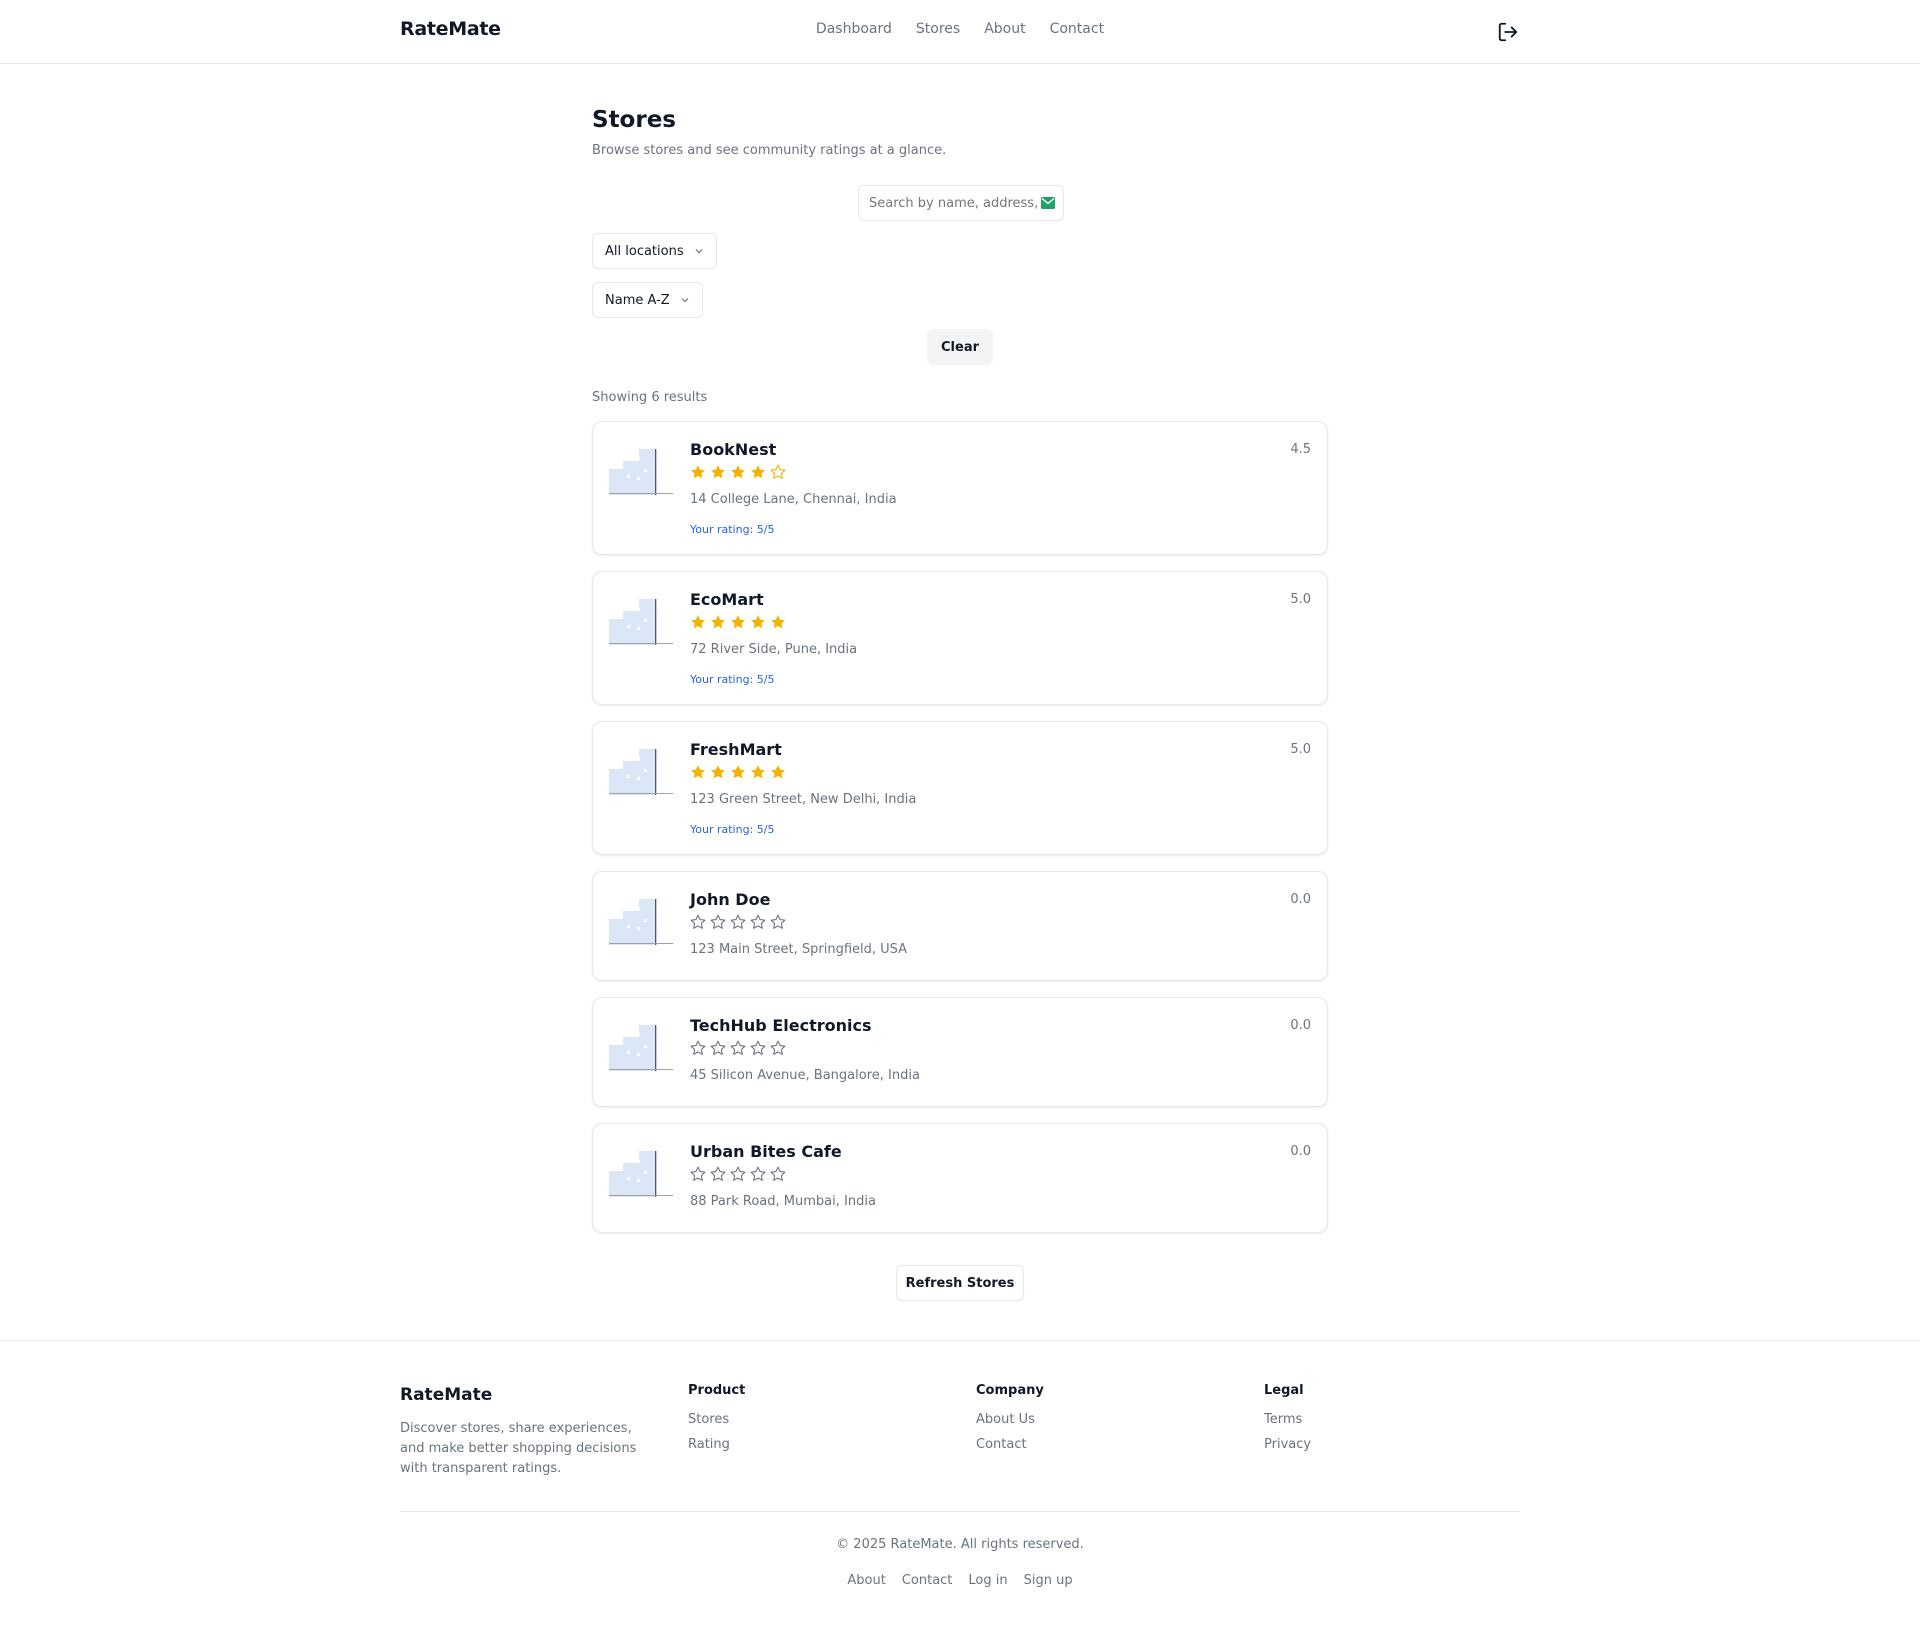  What do you see at coordinates (717, 1390) in the screenshot?
I see `footer-column-title: Product` at bounding box center [717, 1390].